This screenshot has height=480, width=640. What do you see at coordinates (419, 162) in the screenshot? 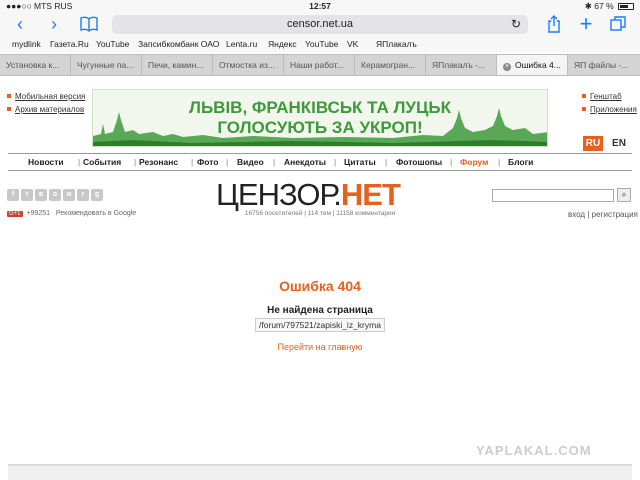
I see `nav-item-photoshops: Фотошопы` at bounding box center [419, 162].